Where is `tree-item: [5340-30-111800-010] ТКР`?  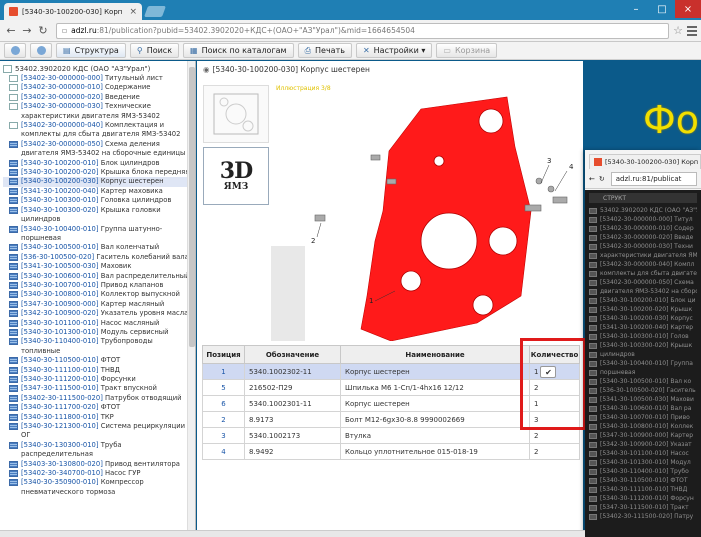 tree-item: [5340-30-111800-010] ТКР is located at coordinates (97, 417).